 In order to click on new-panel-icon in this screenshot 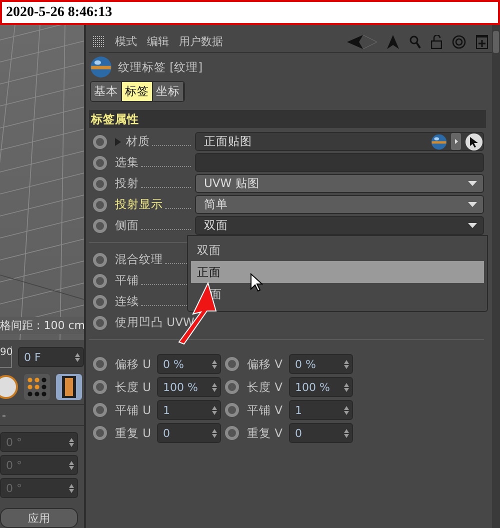, I will do `click(482, 41)`.